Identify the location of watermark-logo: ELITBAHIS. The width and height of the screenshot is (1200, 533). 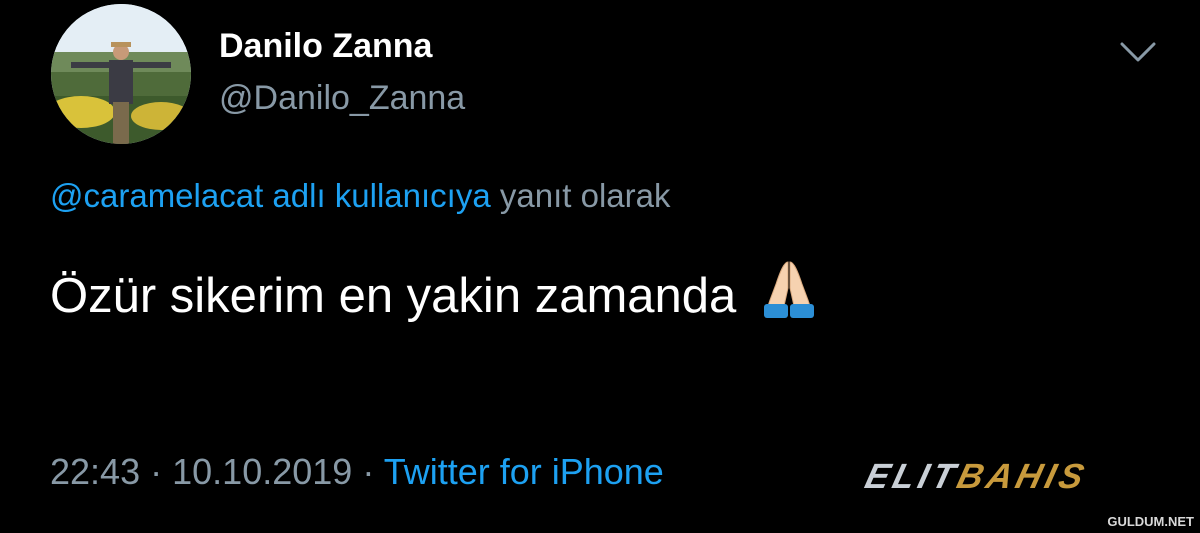
(976, 477).